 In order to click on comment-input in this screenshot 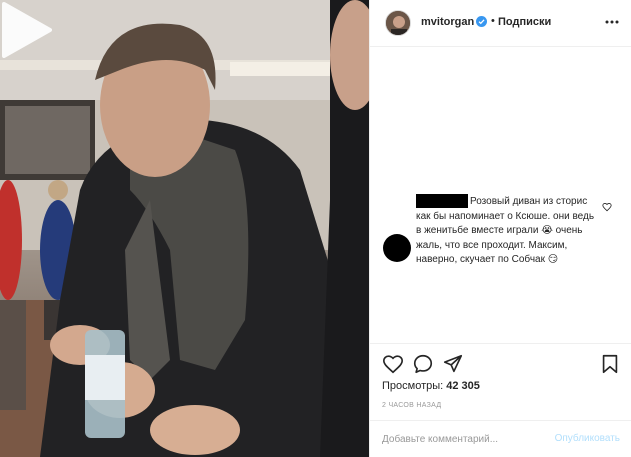, I will do `click(462, 439)`.